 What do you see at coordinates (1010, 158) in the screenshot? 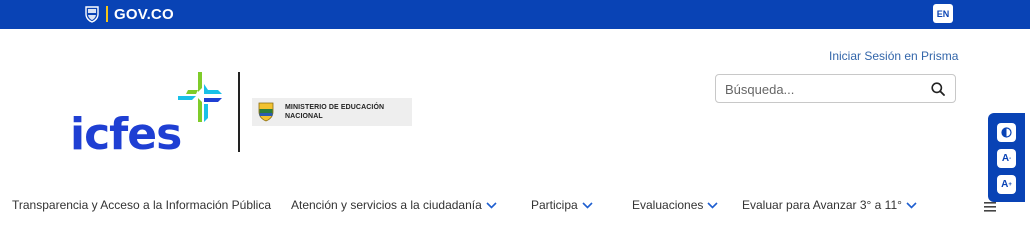
I see `decrease-font-sign: -` at bounding box center [1010, 158].